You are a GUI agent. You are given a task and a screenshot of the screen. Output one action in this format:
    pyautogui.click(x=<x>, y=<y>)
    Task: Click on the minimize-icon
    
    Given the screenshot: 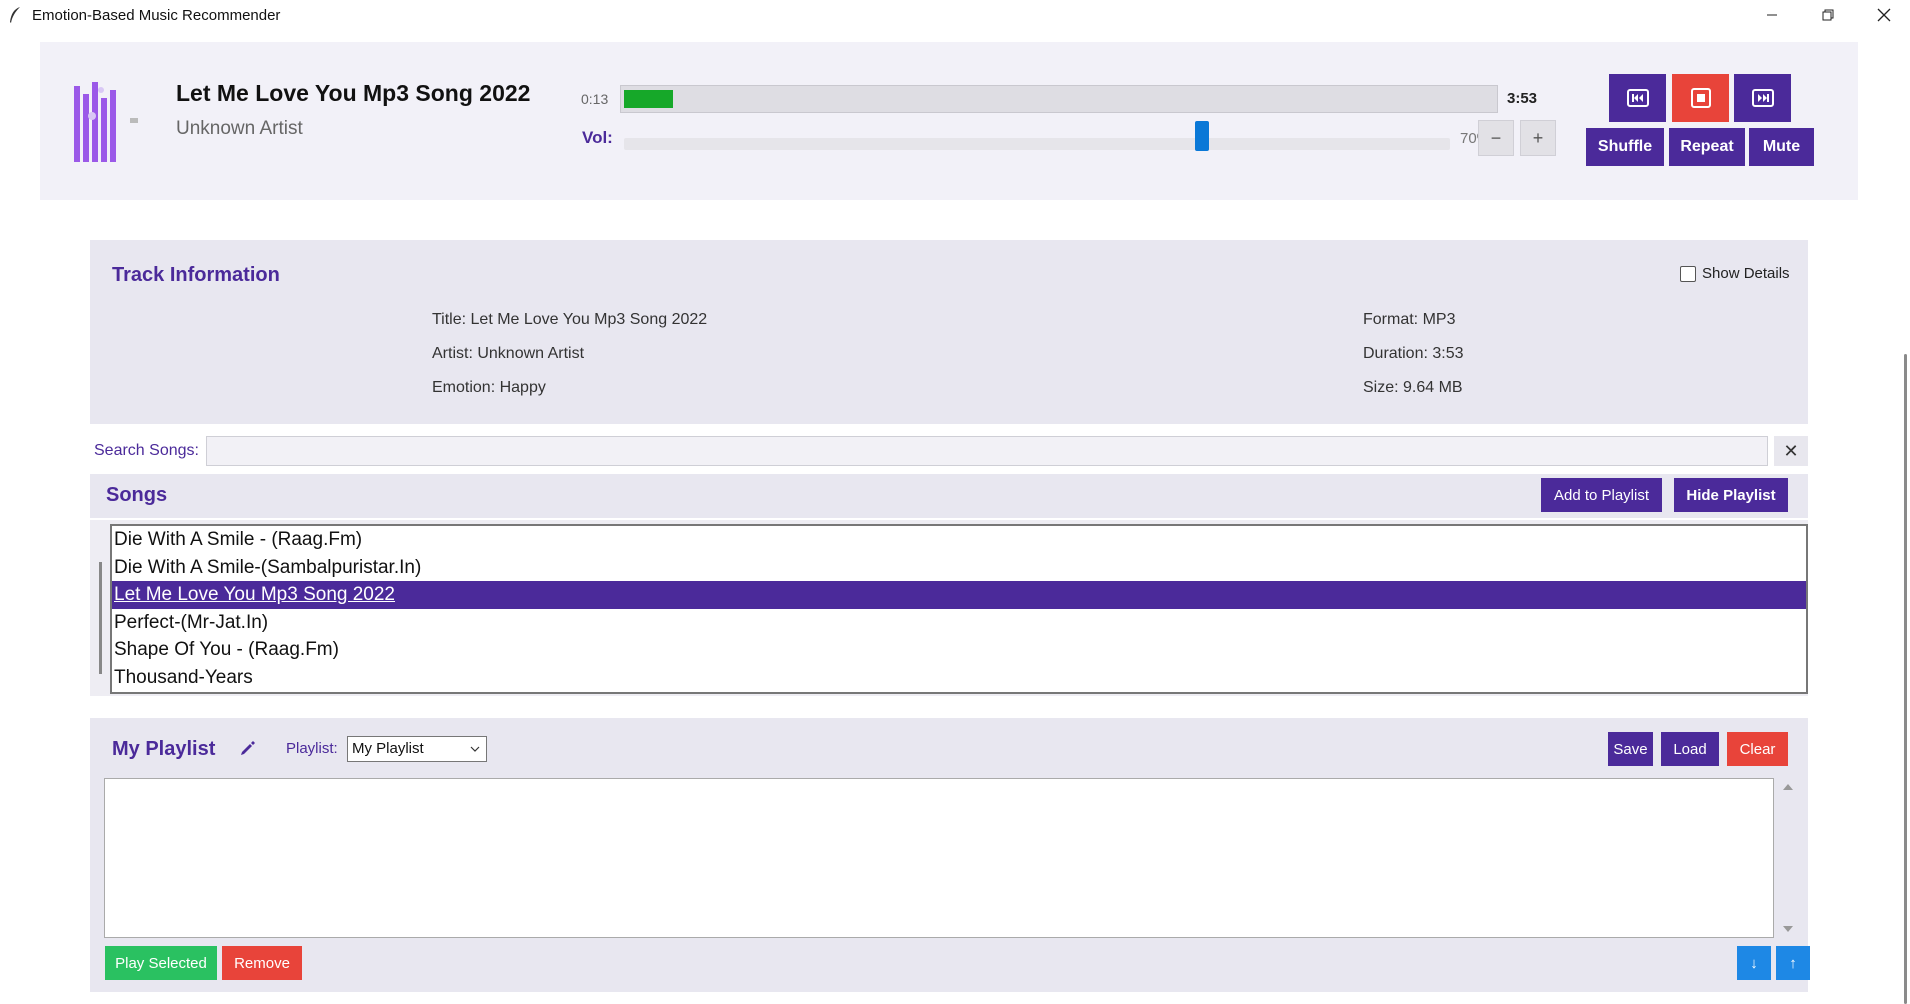 What is the action you would take?
    pyautogui.click(x=1772, y=15)
    